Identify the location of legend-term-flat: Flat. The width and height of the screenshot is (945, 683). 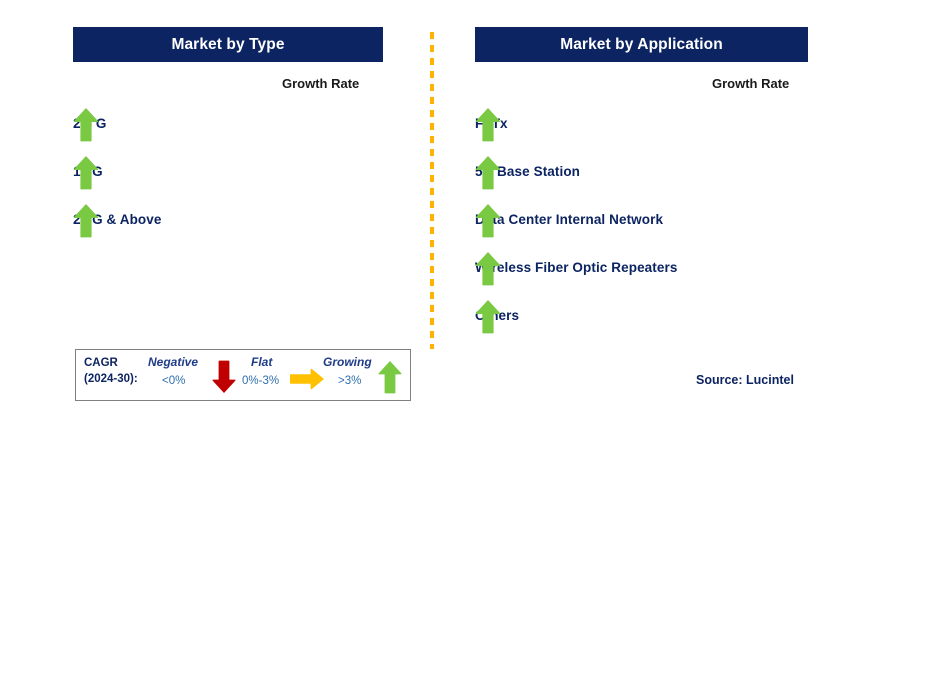
(262, 362).